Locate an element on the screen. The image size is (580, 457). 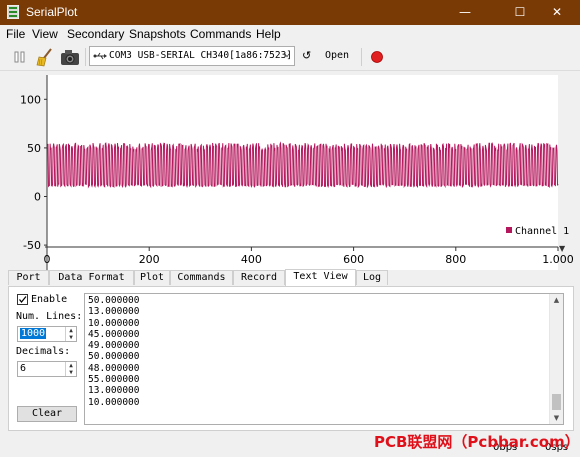
port-name: COM3 USB-SERIAL CH340[1a86:7523] is located at coordinates (201, 55).